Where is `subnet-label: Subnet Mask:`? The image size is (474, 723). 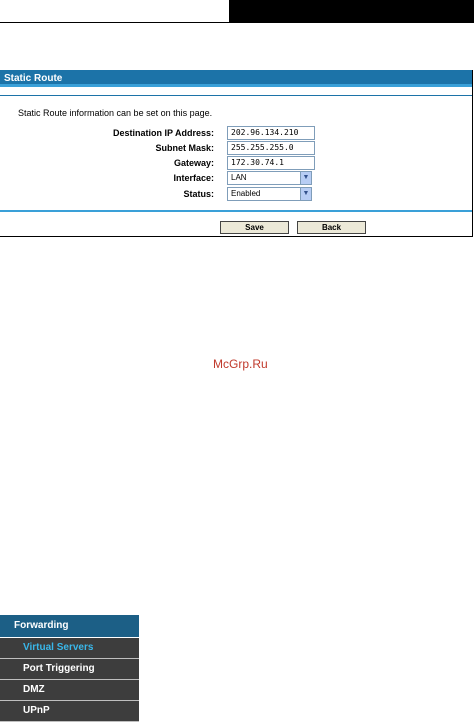 subnet-label: Subnet Mask: is located at coordinates (184, 148).